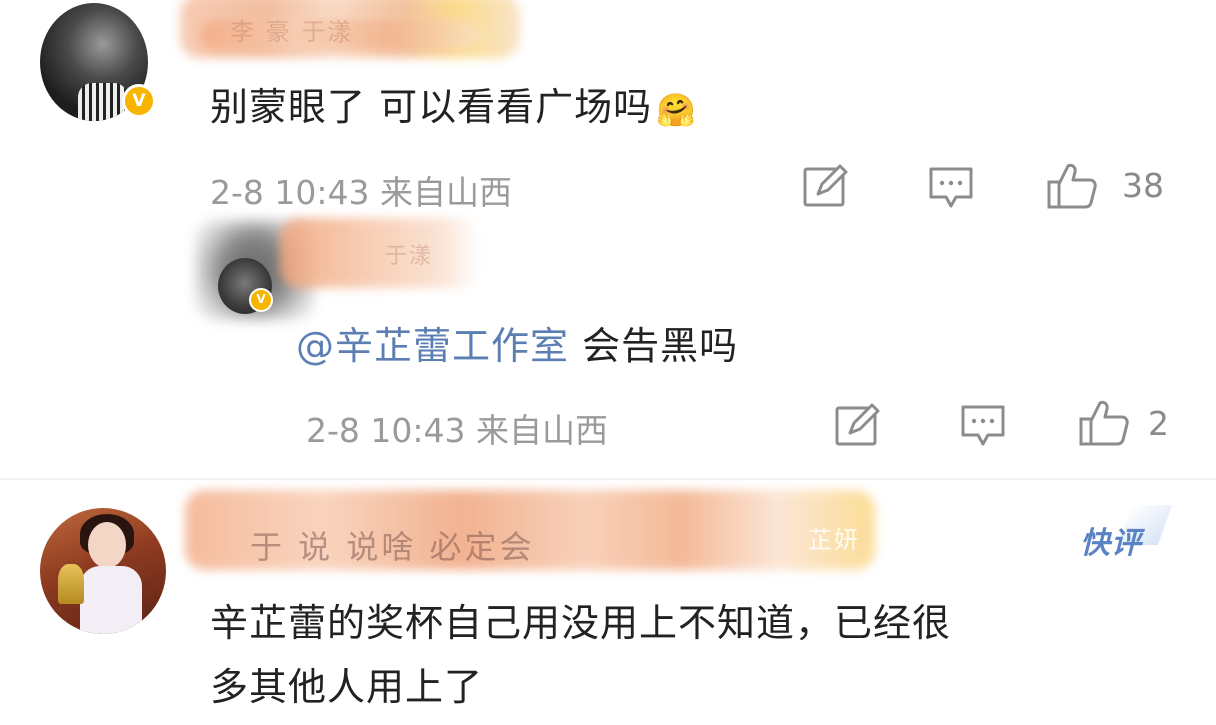  What do you see at coordinates (103, 102) in the screenshot?
I see `avatar-shirt` at bounding box center [103, 102].